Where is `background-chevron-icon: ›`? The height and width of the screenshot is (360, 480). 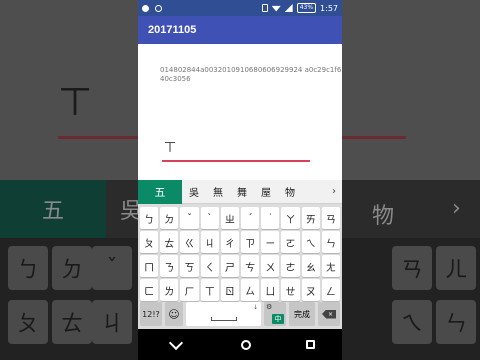
background-chevron-icon: › is located at coordinates (456, 208).